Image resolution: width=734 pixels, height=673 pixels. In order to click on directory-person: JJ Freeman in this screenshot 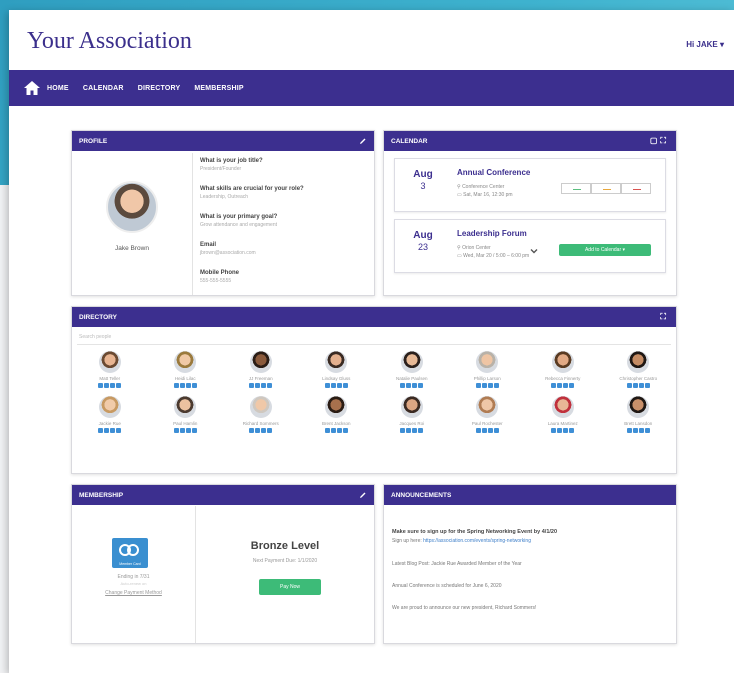, I will do `click(261, 369)`.